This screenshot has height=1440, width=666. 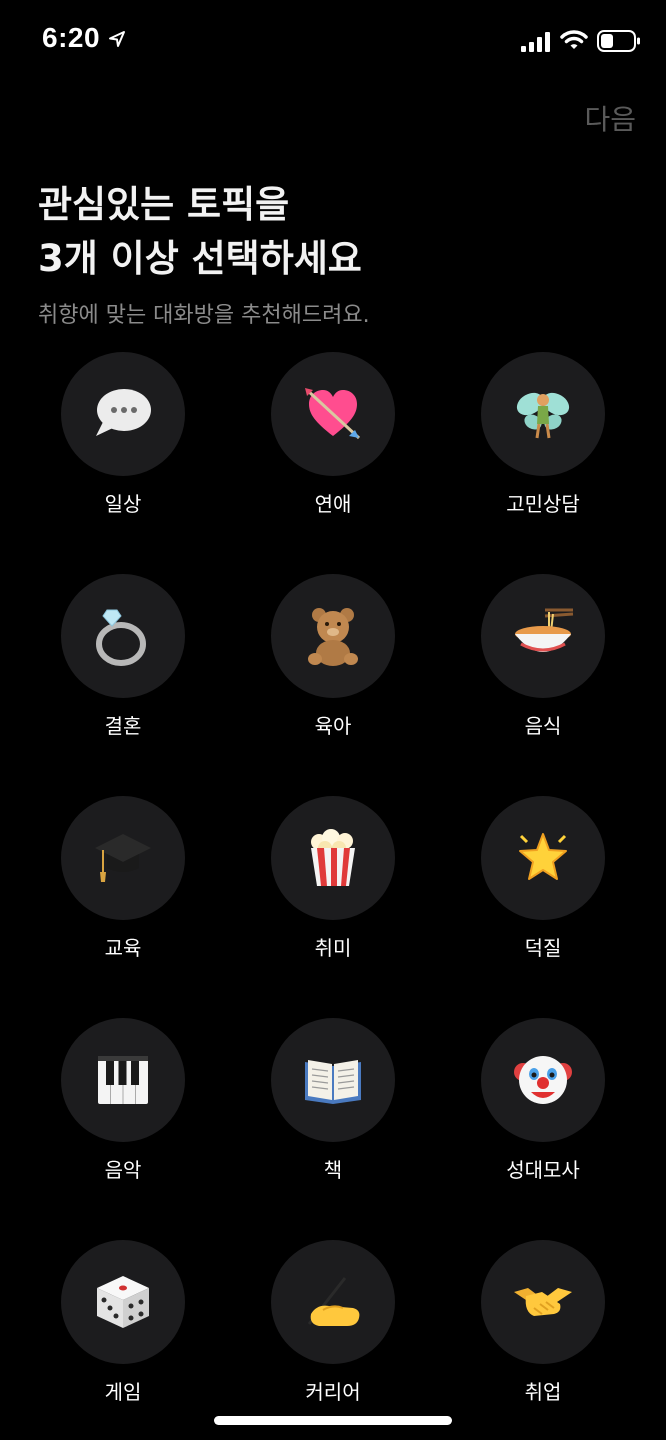 What do you see at coordinates (574, 39) in the screenshot?
I see `wifi-icon` at bounding box center [574, 39].